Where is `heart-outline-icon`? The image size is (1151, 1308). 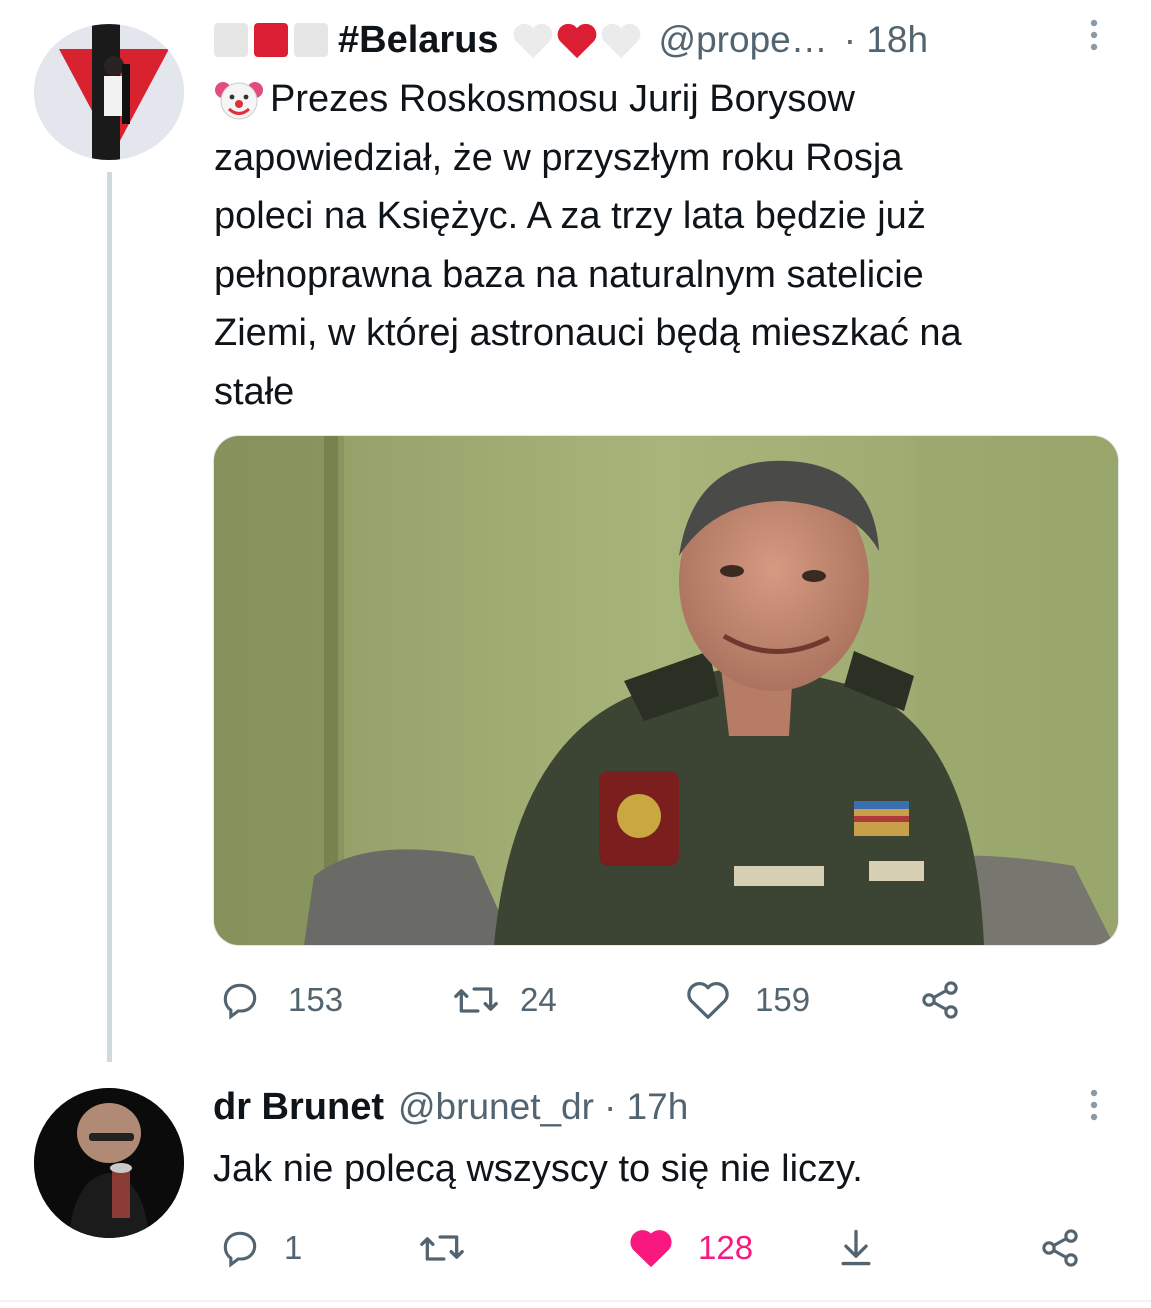
heart-outline-icon is located at coordinates (708, 1000).